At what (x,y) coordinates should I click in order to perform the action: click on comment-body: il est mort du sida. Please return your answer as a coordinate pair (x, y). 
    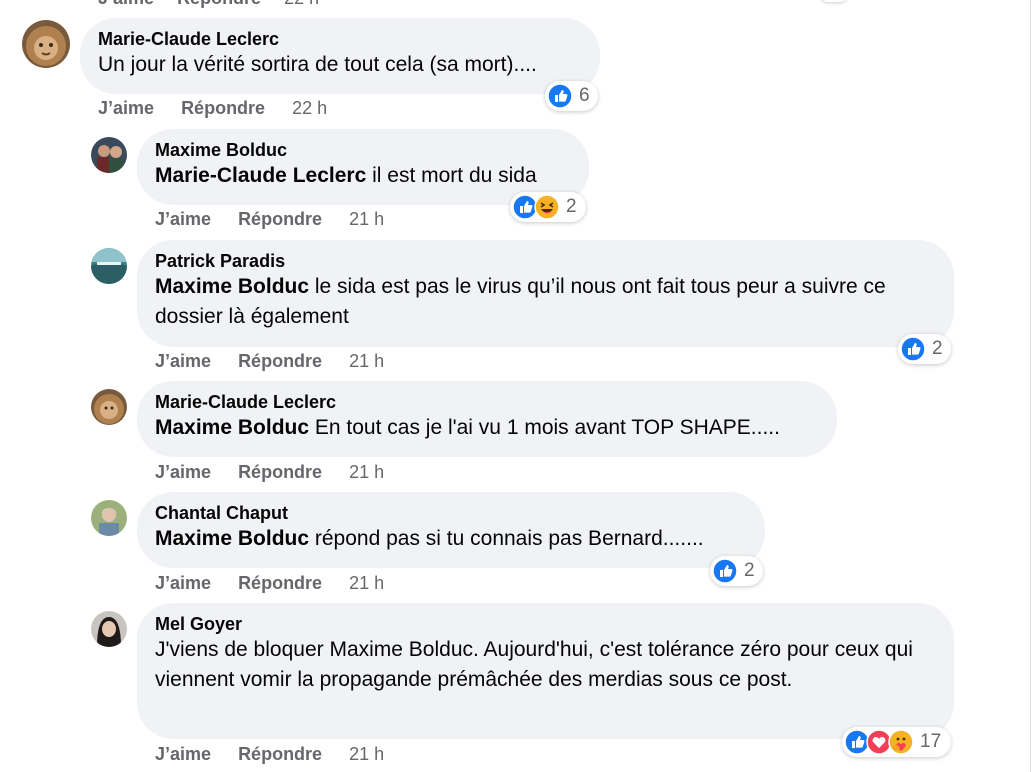
    Looking at the image, I should click on (451, 175).